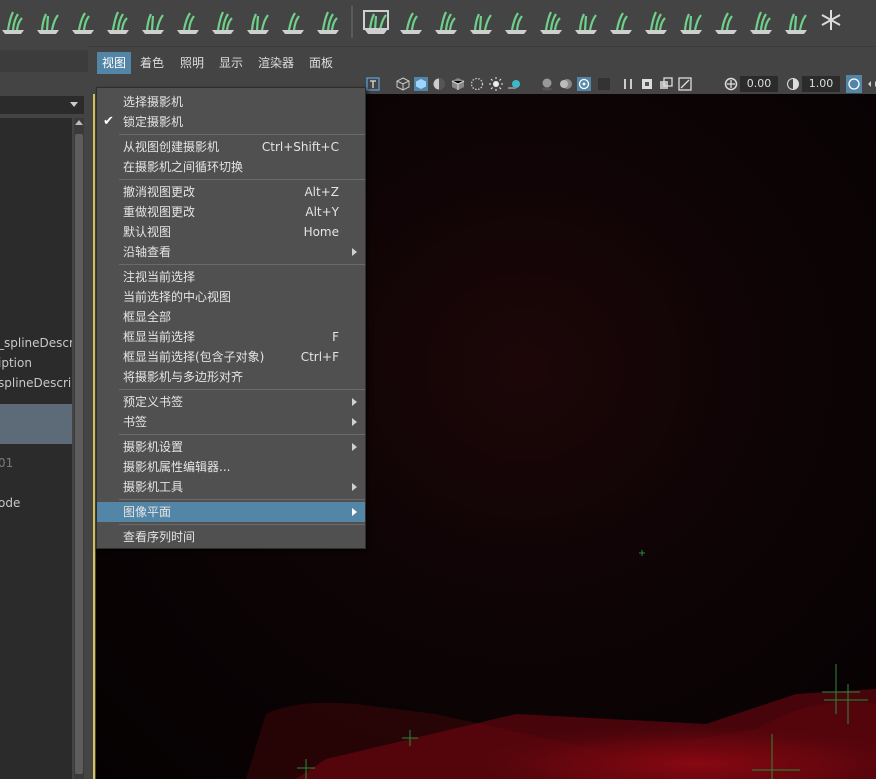 This screenshot has width=876, height=779. I want to click on outliner-item: 01, so click(36, 463).